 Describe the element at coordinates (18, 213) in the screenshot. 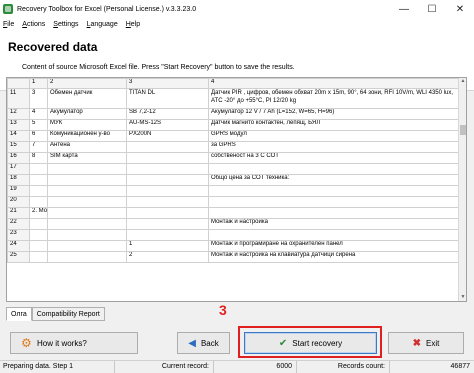

I see `row-number-cell: 21` at that location.